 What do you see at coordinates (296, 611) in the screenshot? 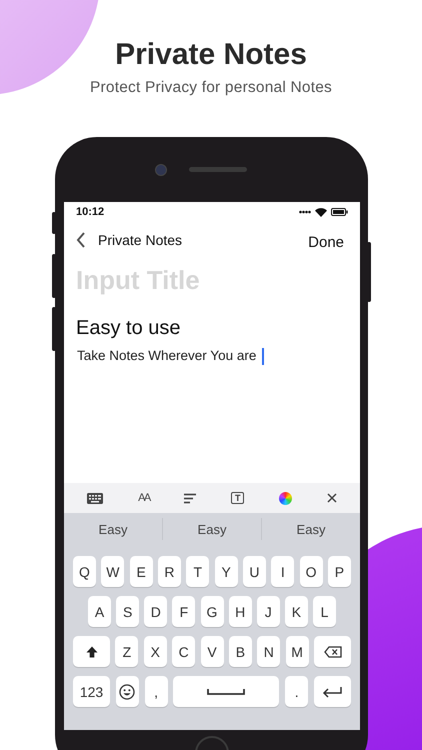
I see `key: K` at bounding box center [296, 611].